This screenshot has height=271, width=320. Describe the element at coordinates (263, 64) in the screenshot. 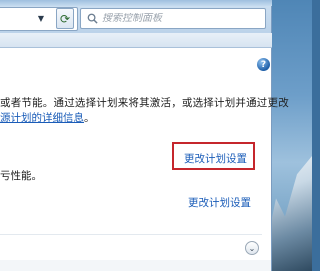

I see `help-icon: ?` at that location.